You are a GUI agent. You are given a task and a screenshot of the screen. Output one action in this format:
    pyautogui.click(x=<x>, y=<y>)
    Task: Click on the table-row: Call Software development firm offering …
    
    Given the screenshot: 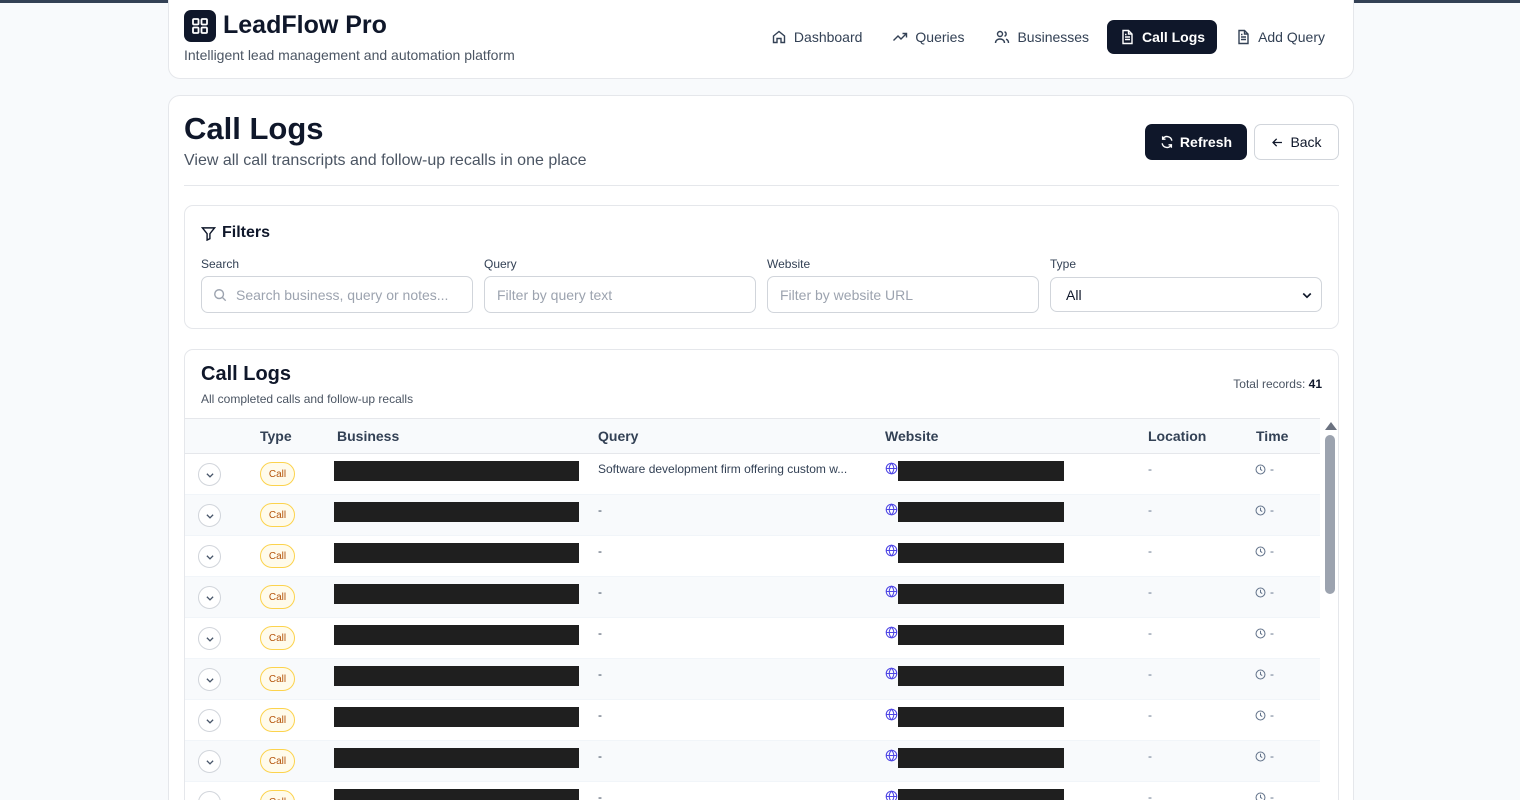 What is the action you would take?
    pyautogui.click(x=752, y=474)
    